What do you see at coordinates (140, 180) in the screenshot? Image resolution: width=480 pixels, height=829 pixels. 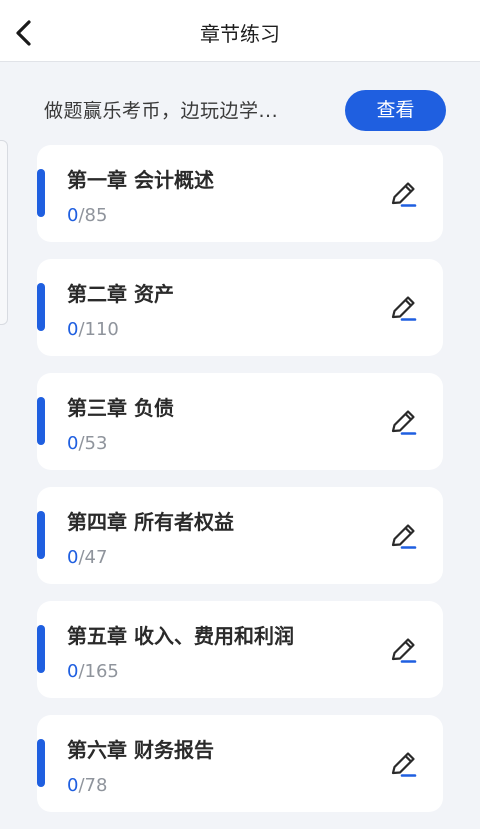 I see `chapter-title: 第一章 会计概述` at bounding box center [140, 180].